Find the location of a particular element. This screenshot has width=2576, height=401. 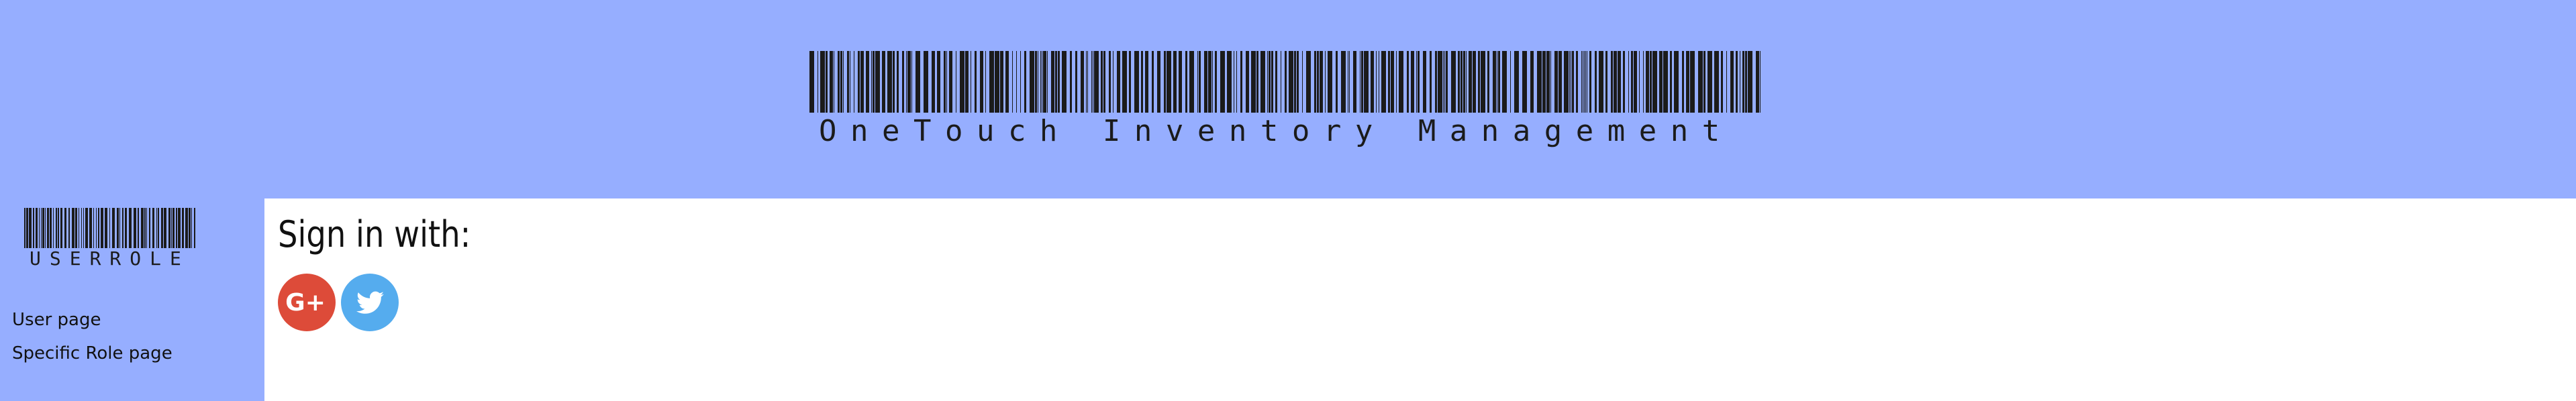

google-plus-icon: G+ is located at coordinates (307, 302).